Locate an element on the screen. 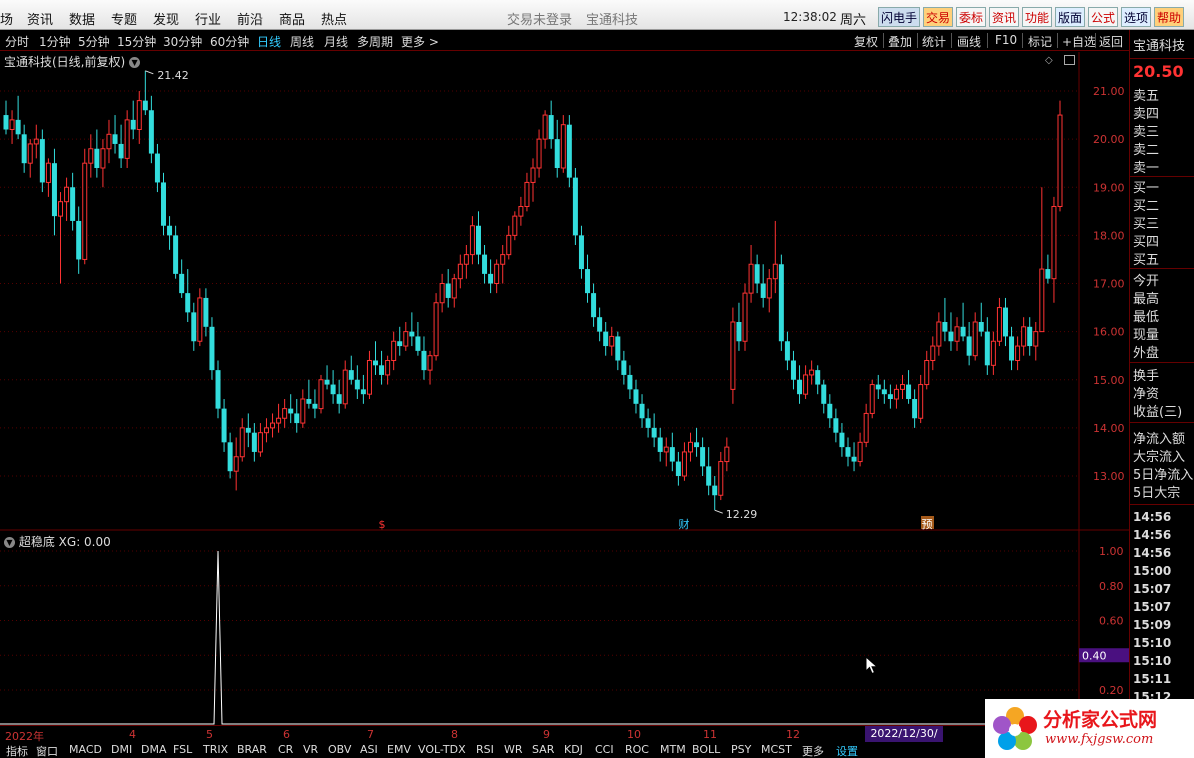 This screenshot has height=758, width=1194. tab-trix: TRIX is located at coordinates (215, 749).